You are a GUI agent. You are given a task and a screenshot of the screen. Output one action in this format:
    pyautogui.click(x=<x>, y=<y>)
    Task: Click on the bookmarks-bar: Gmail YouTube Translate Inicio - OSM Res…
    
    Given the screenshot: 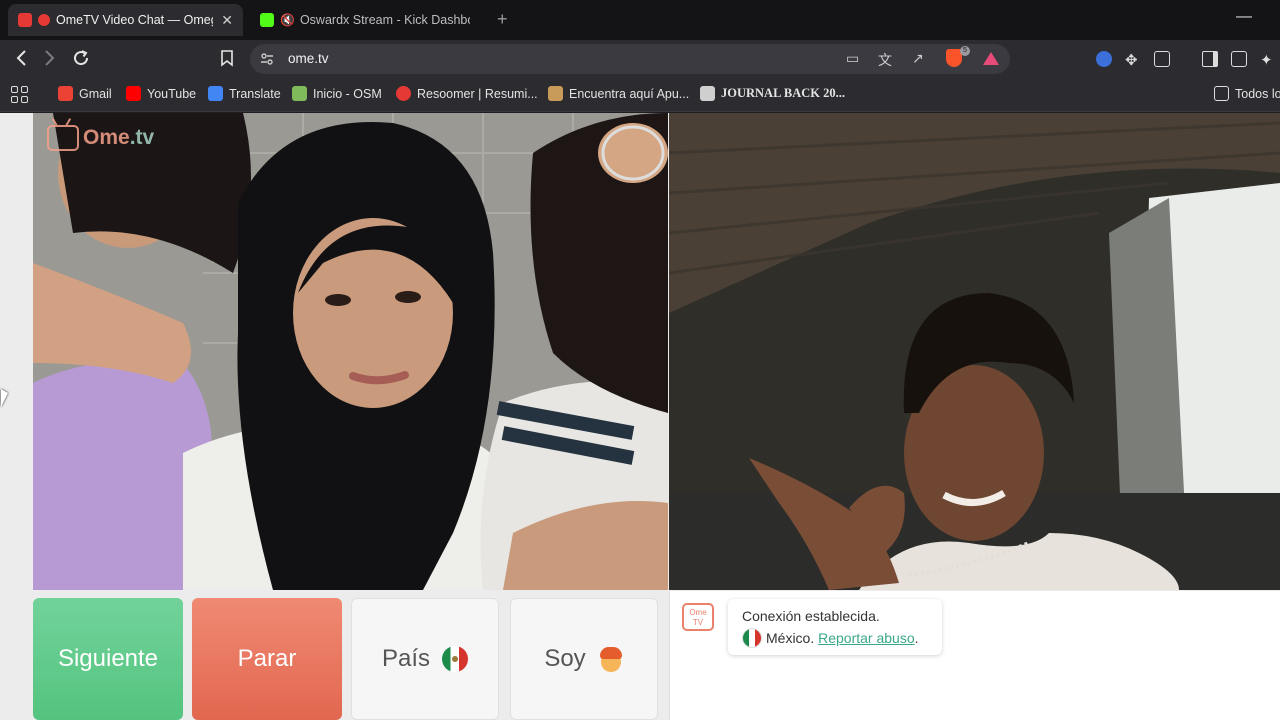 What is the action you would take?
    pyautogui.click(x=640, y=95)
    